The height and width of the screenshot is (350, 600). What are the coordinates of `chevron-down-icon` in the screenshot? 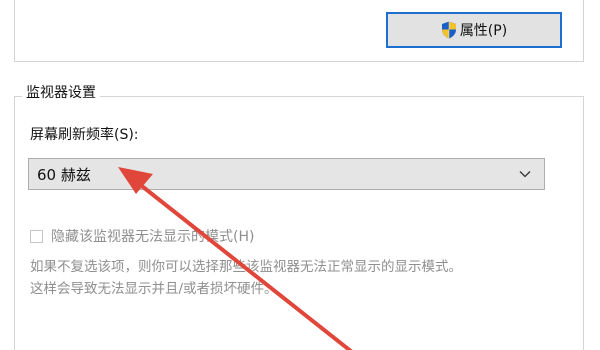 It's located at (525, 174).